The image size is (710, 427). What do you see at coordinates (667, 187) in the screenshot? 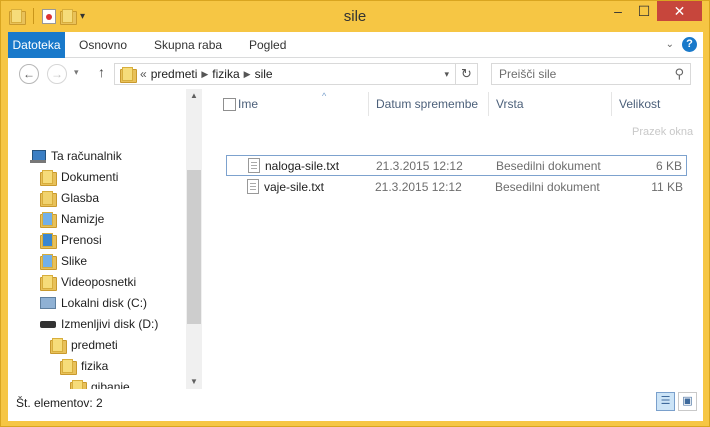
I see `file-size: 11 KB` at bounding box center [667, 187].